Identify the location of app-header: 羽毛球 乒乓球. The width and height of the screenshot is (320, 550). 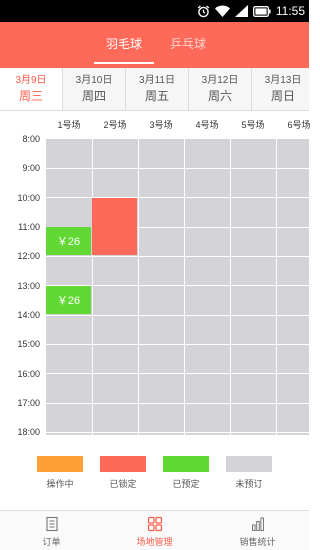
(154, 45).